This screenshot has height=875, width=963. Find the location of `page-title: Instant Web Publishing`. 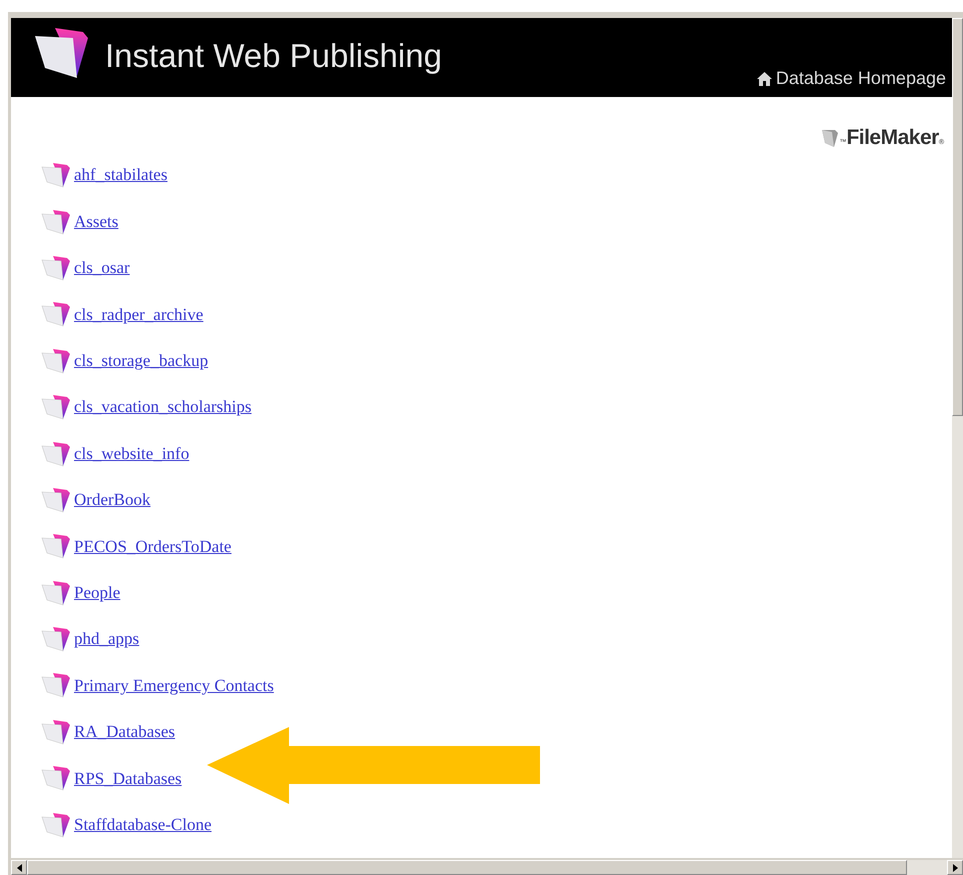

page-title: Instant Web Publishing is located at coordinates (273, 56).